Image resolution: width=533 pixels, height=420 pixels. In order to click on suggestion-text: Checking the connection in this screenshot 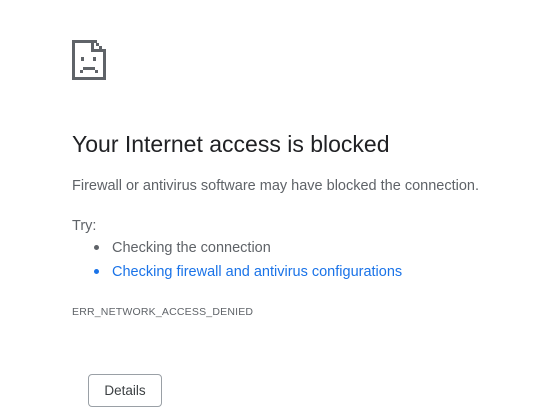, I will do `click(191, 248)`.